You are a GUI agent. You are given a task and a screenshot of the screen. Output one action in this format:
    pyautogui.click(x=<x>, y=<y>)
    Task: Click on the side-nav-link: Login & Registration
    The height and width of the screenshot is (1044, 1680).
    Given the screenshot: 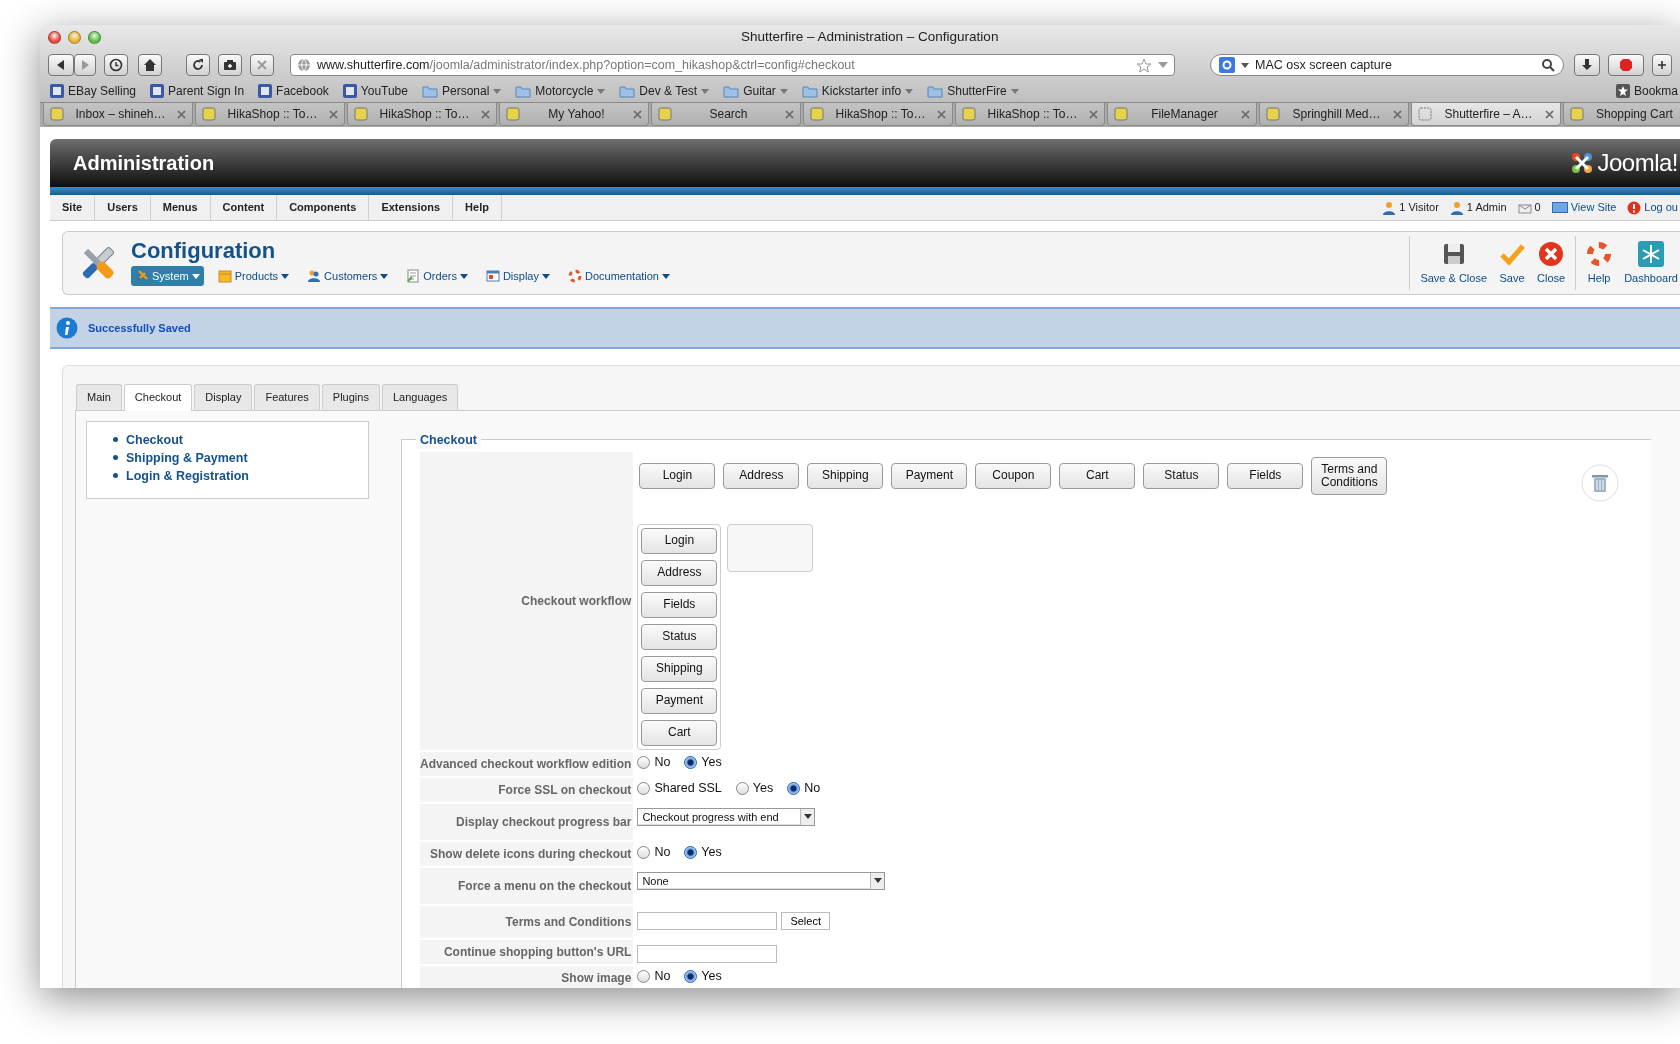 What is the action you would take?
    pyautogui.click(x=187, y=475)
    